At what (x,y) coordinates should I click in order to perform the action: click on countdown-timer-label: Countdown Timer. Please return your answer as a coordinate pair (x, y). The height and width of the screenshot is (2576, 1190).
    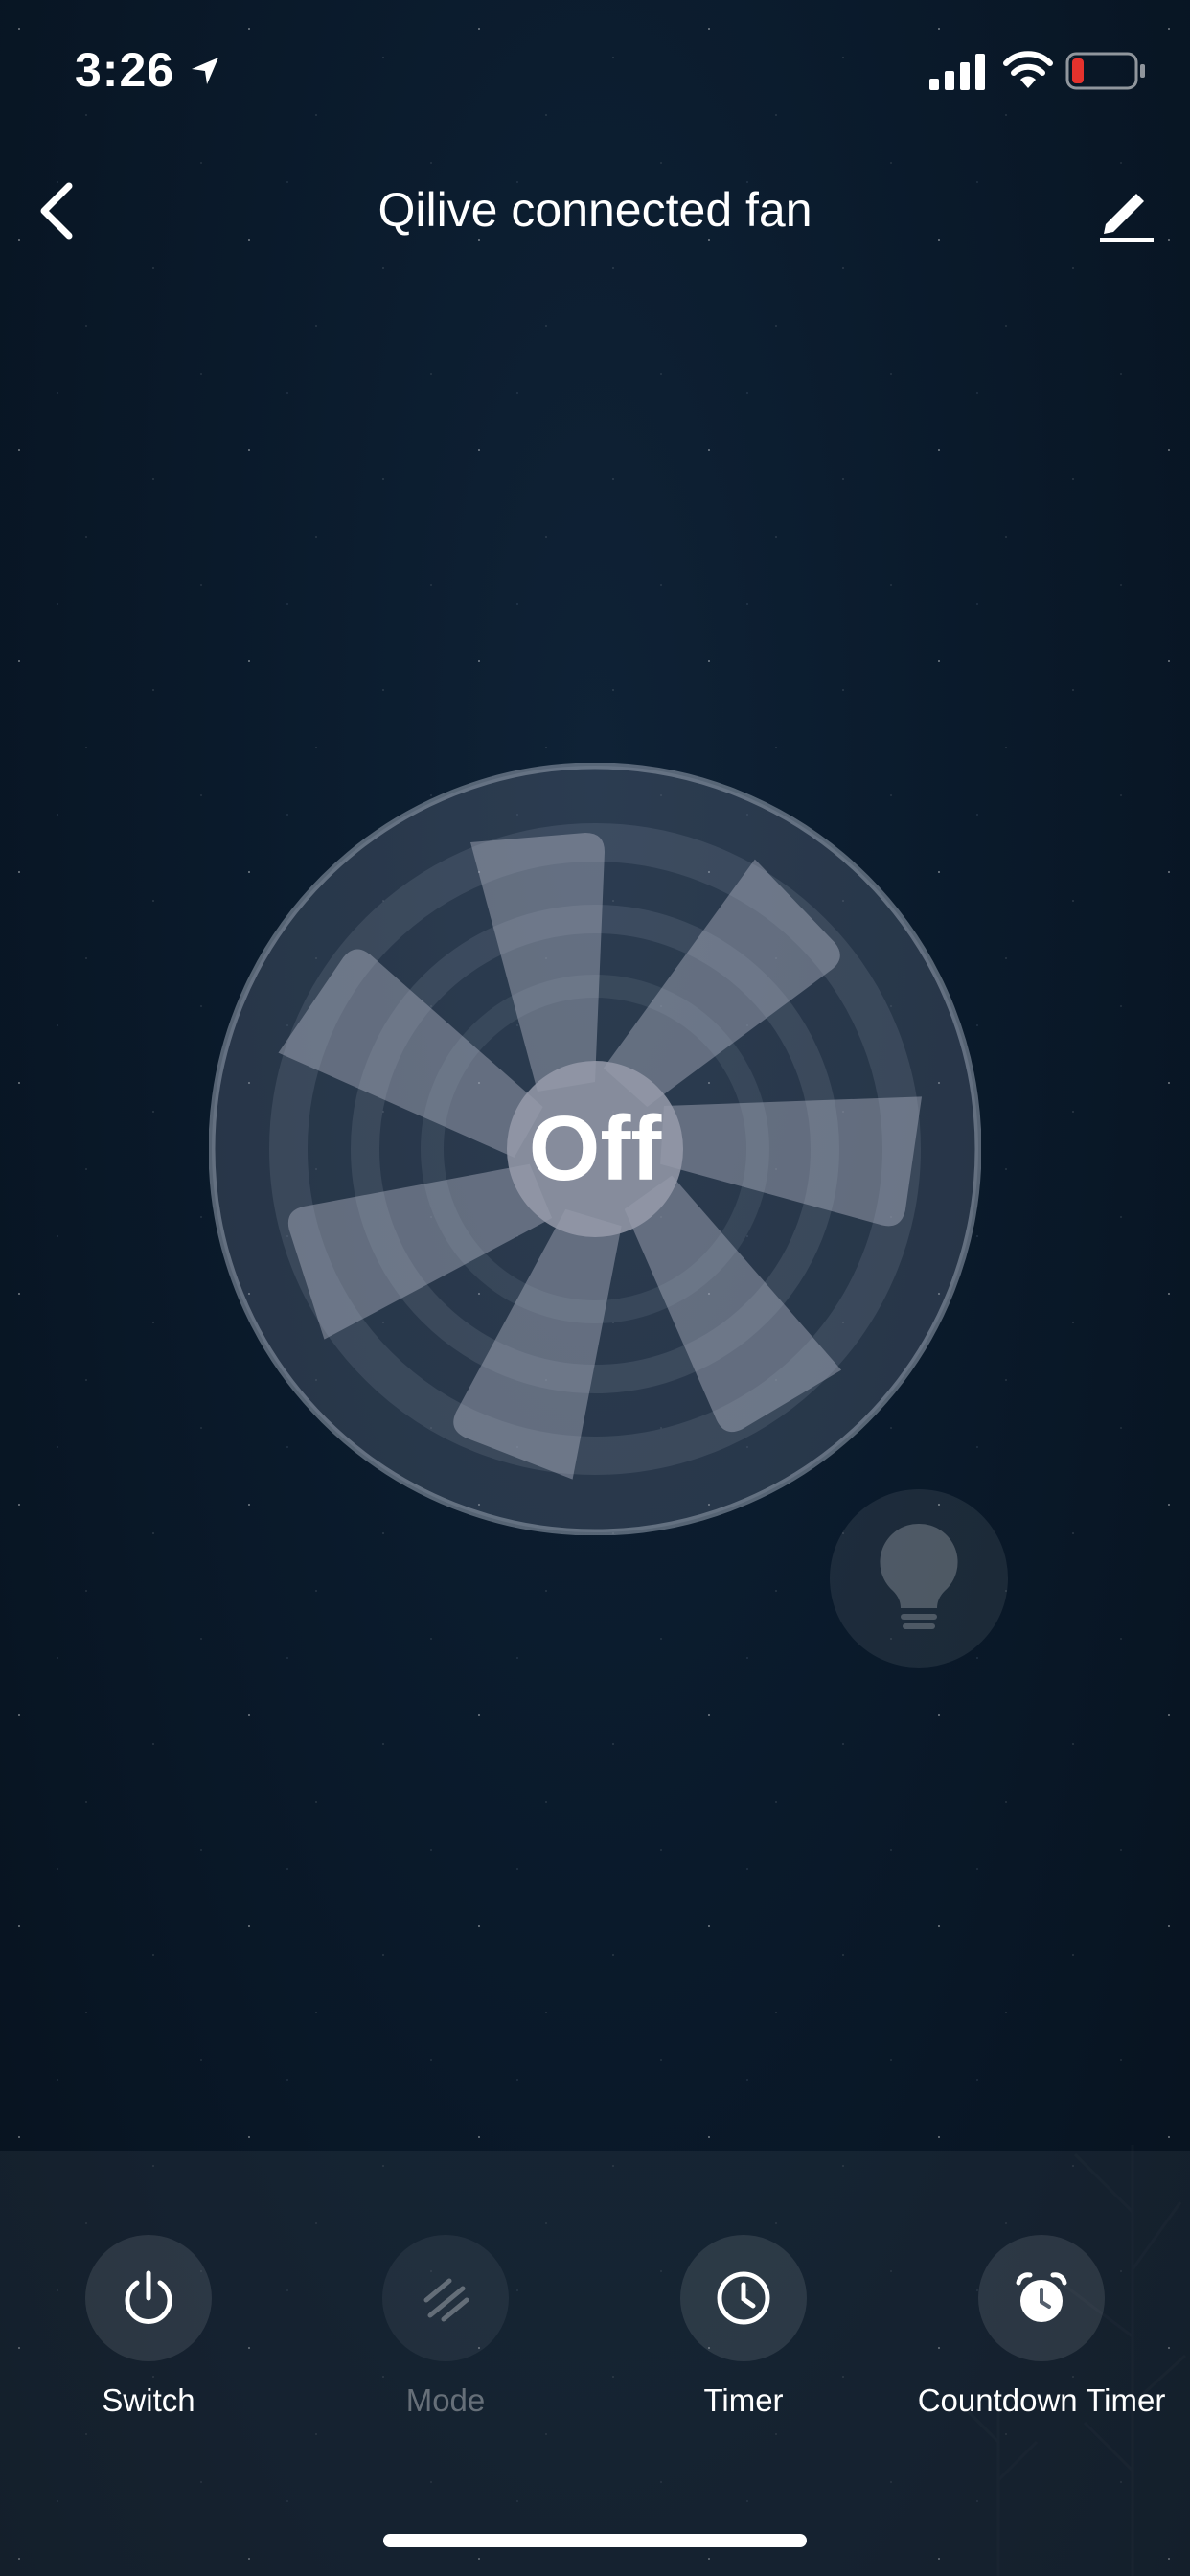
    Looking at the image, I should click on (1041, 2400).